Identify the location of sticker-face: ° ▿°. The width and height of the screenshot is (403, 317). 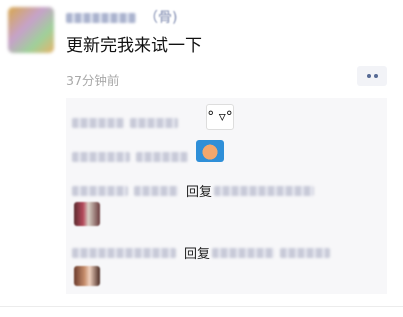
(220, 117).